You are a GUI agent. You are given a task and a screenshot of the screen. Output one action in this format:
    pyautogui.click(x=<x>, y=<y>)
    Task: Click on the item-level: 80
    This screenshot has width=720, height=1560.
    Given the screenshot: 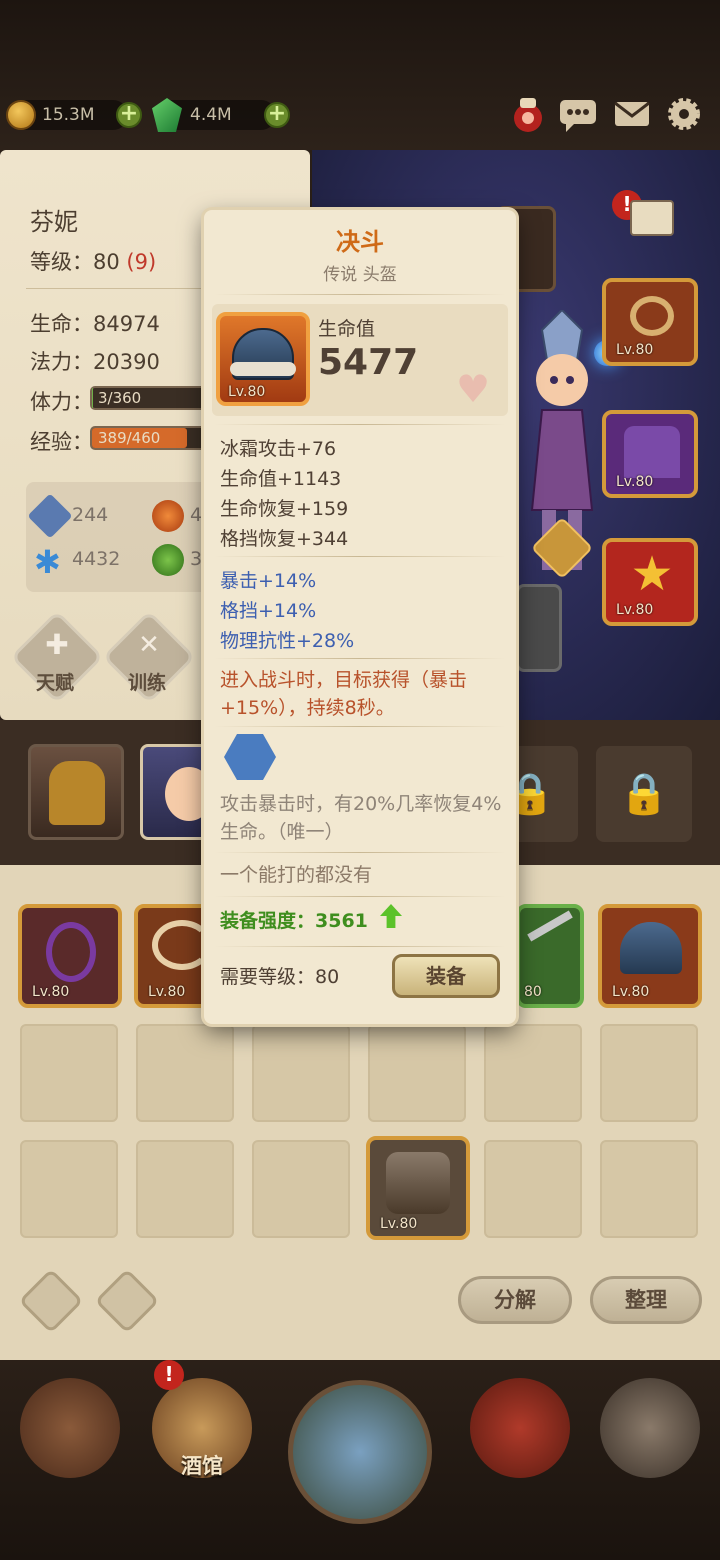 What is the action you would take?
    pyautogui.click(x=533, y=992)
    